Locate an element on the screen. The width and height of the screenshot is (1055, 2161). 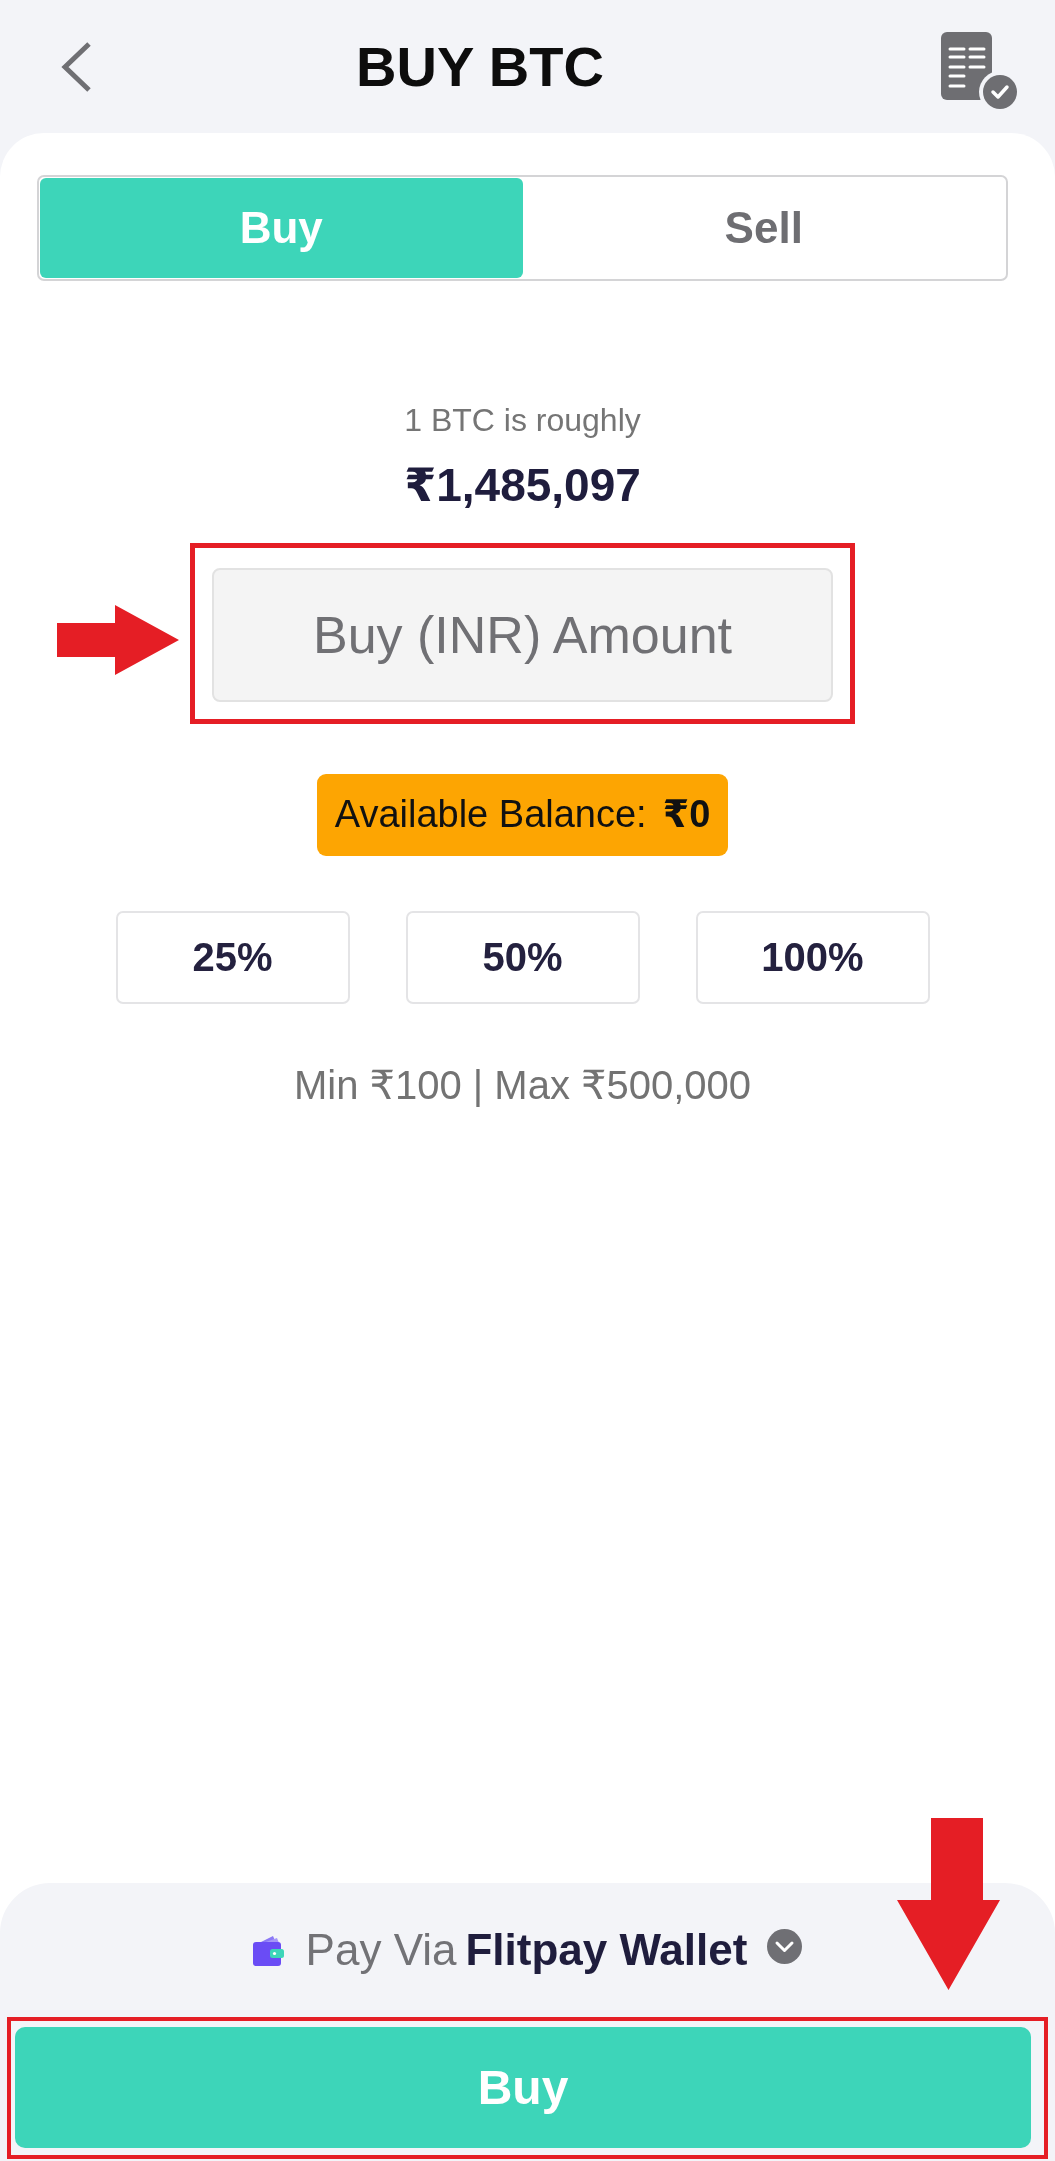
back-icon is located at coordinates (76, 66).